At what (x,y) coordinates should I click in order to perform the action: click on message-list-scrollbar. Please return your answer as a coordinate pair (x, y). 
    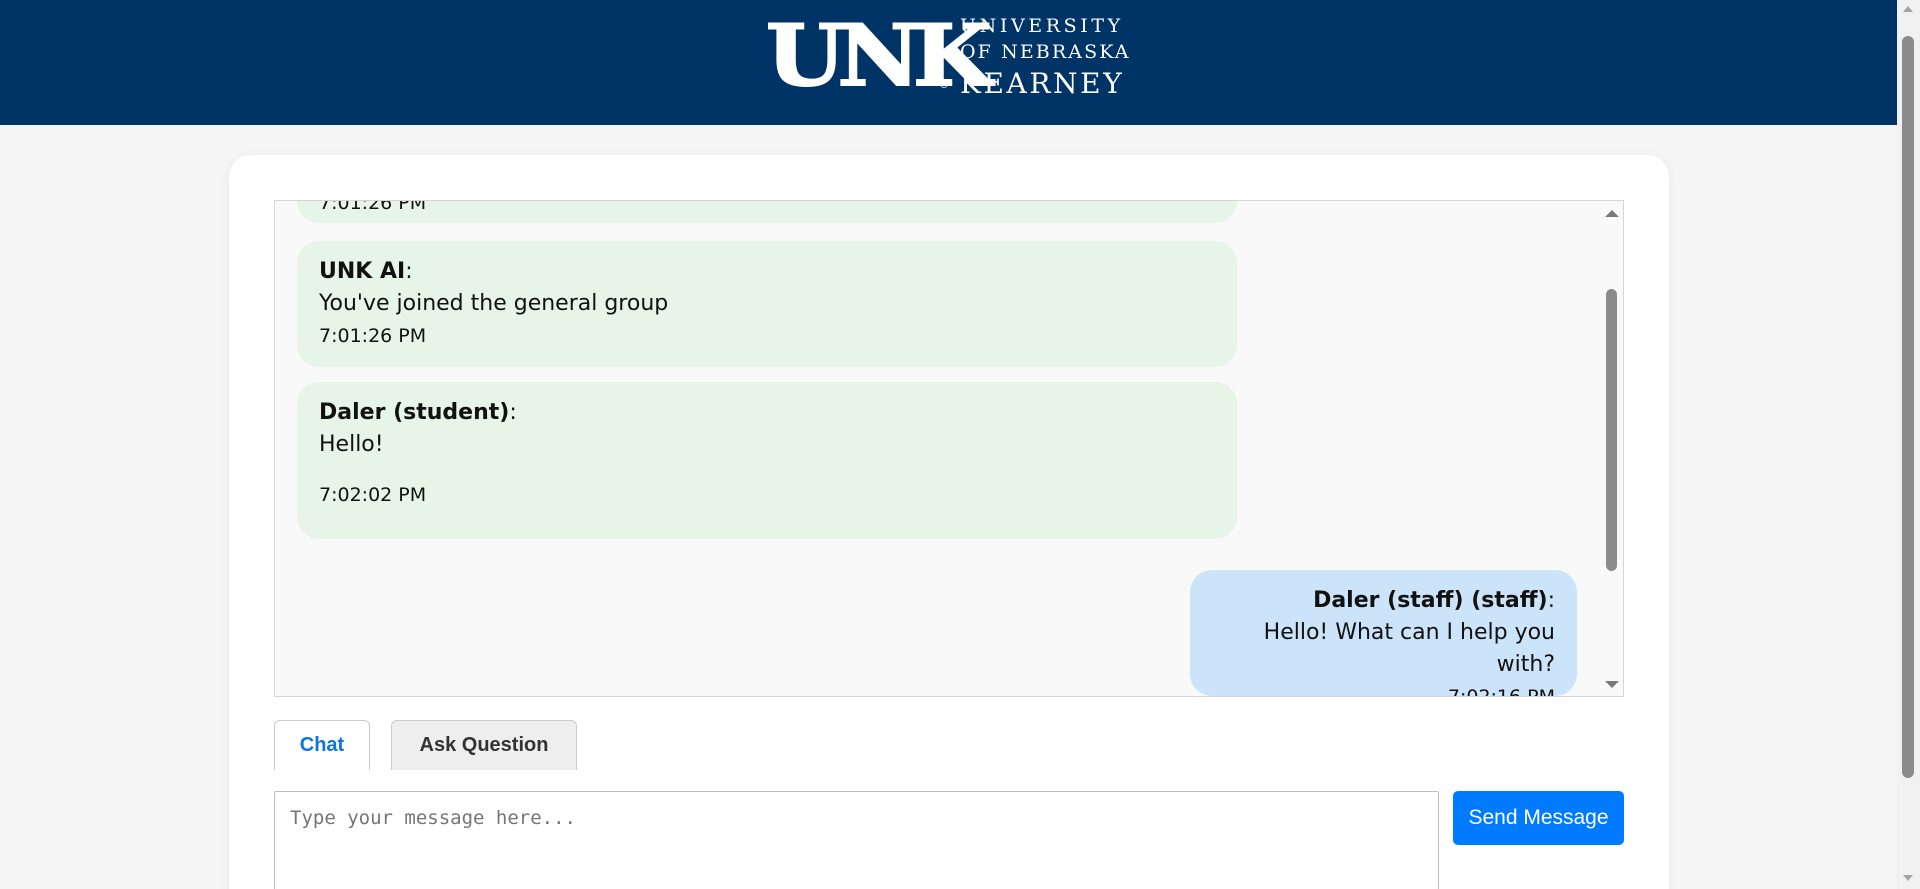
    Looking at the image, I should click on (1610, 448).